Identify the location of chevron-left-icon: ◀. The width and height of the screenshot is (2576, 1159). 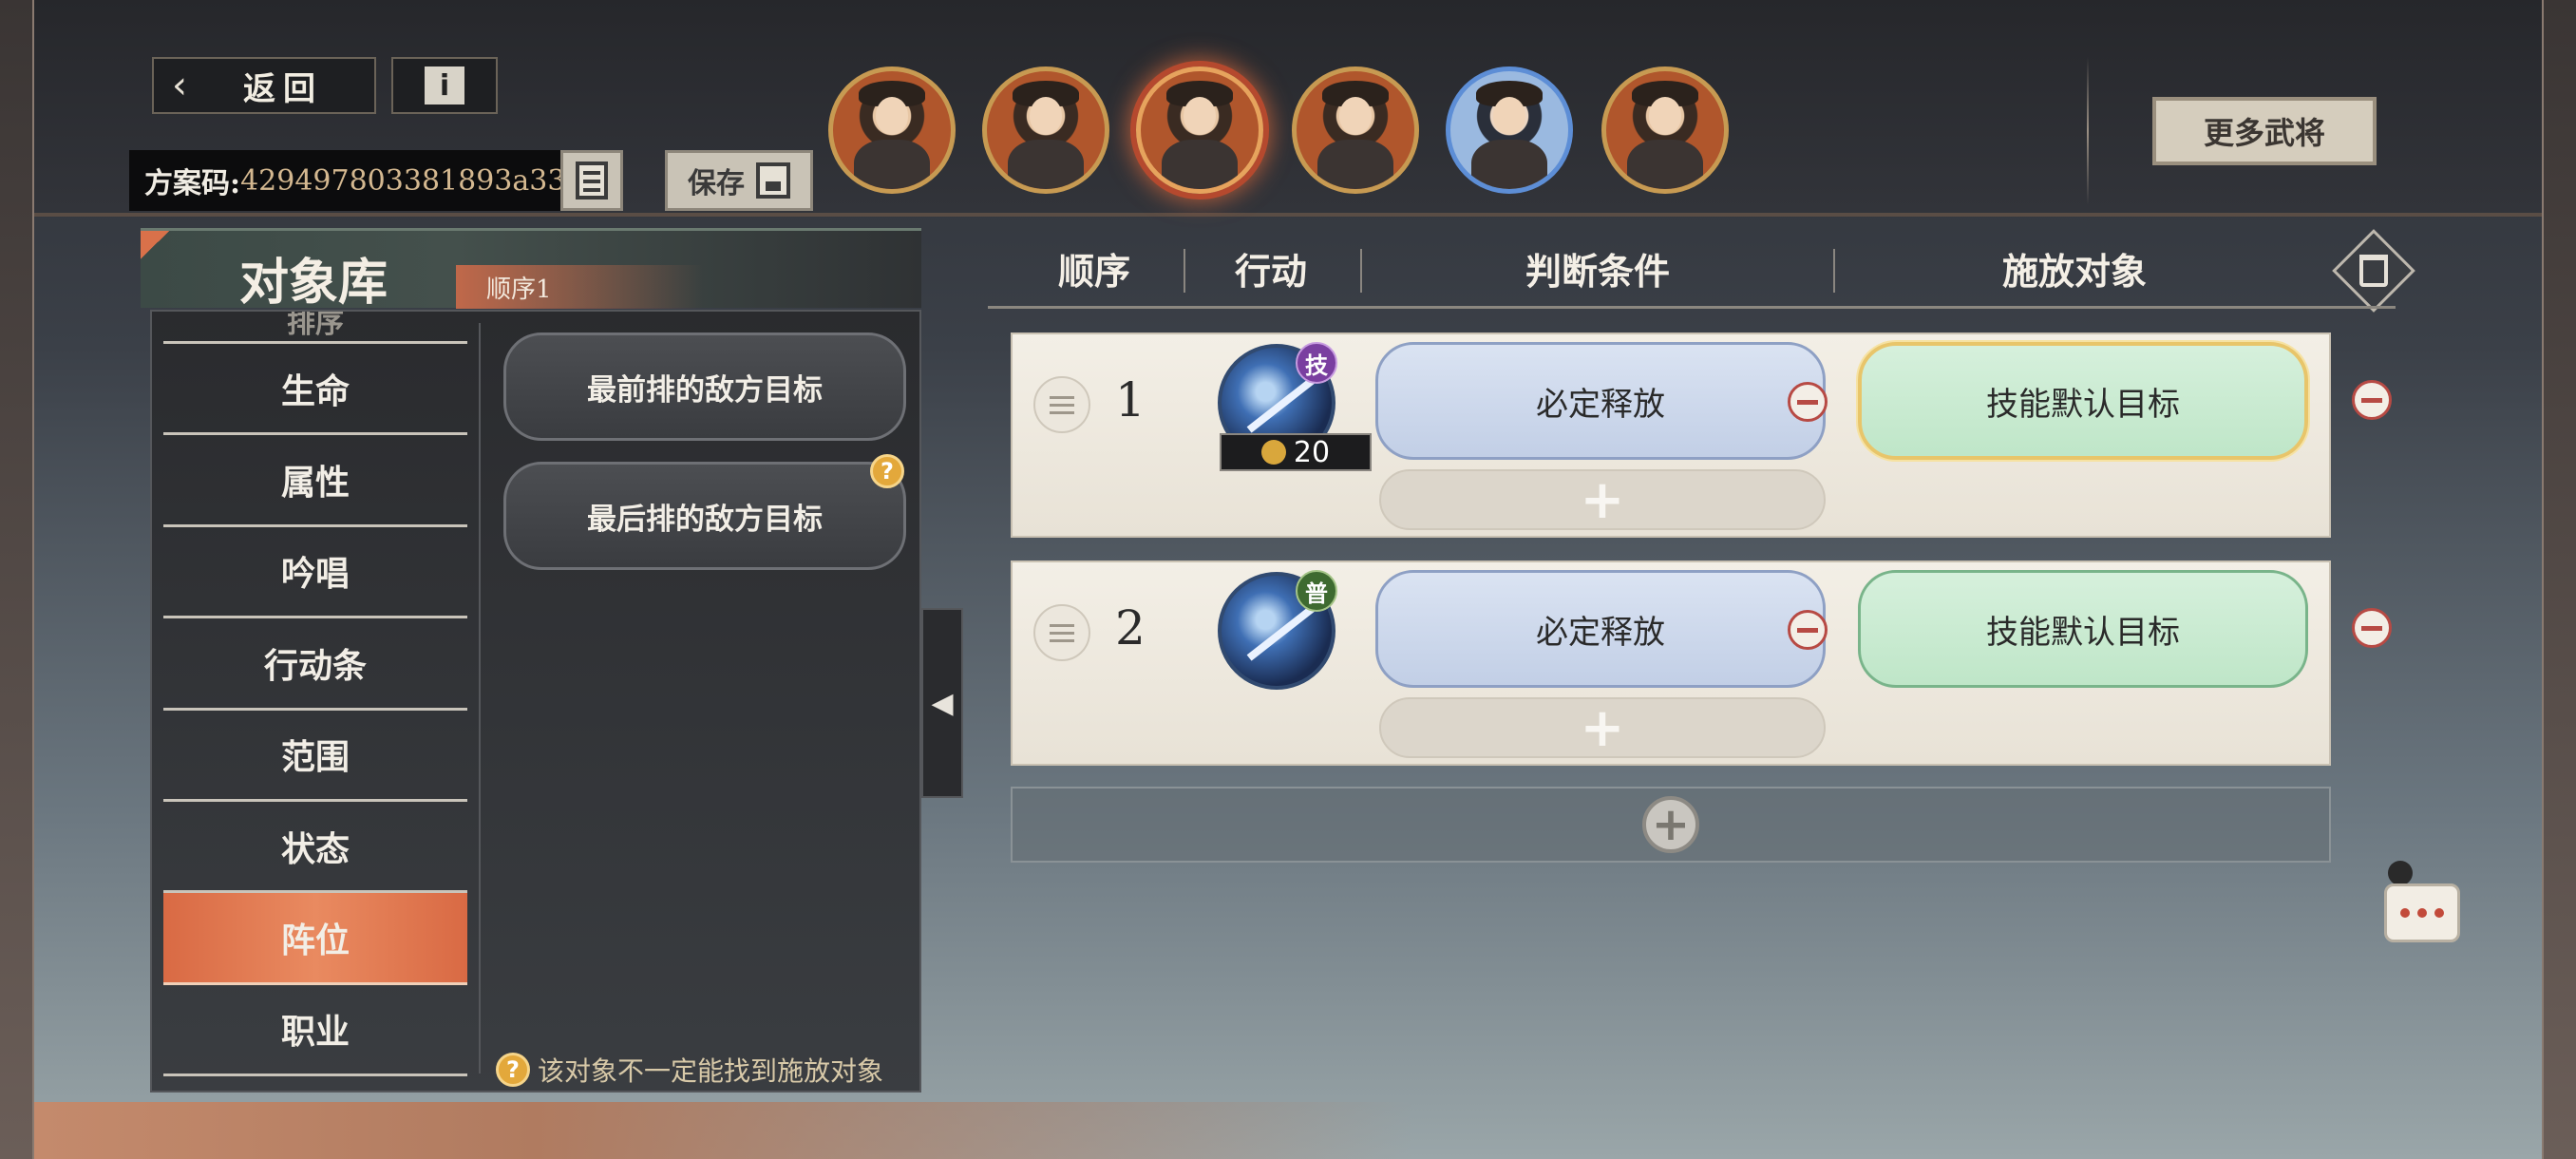
(942, 703).